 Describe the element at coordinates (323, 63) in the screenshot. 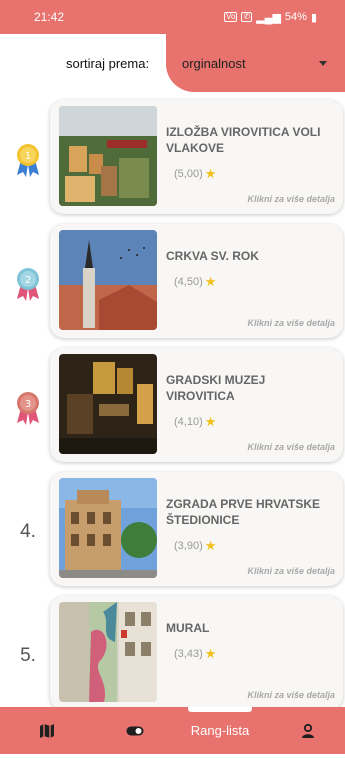

I see `chevron-down-icon` at that location.